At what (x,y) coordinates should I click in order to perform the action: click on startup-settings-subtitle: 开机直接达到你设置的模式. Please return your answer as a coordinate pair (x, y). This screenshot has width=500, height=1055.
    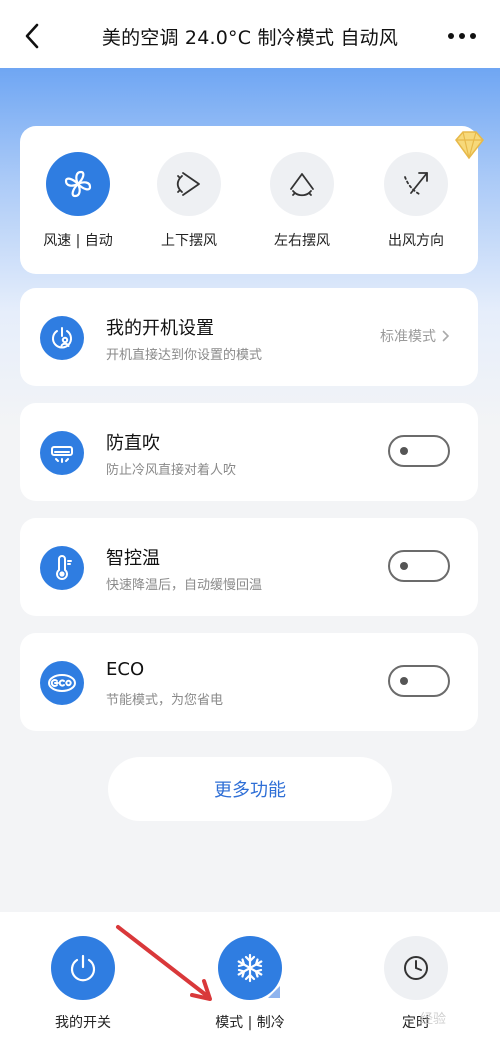
    Looking at the image, I should click on (184, 355).